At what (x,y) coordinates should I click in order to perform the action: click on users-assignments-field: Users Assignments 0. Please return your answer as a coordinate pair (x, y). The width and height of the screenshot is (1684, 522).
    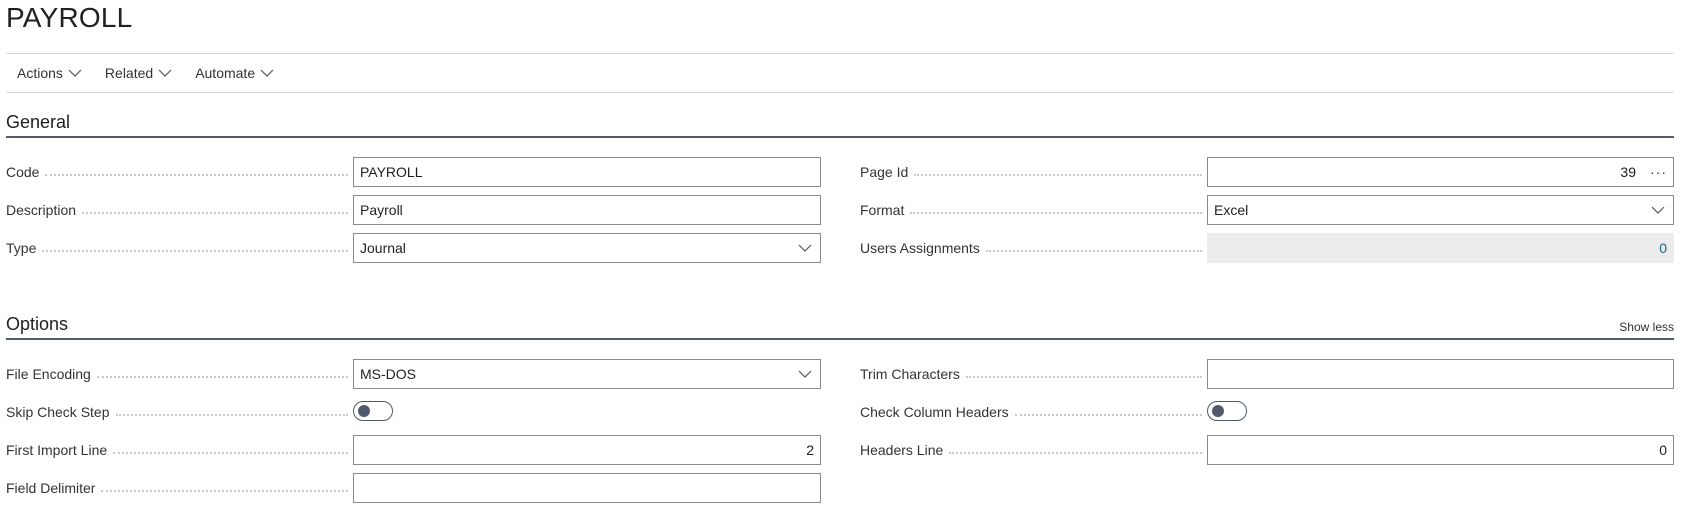
    Looking at the image, I should click on (1267, 248).